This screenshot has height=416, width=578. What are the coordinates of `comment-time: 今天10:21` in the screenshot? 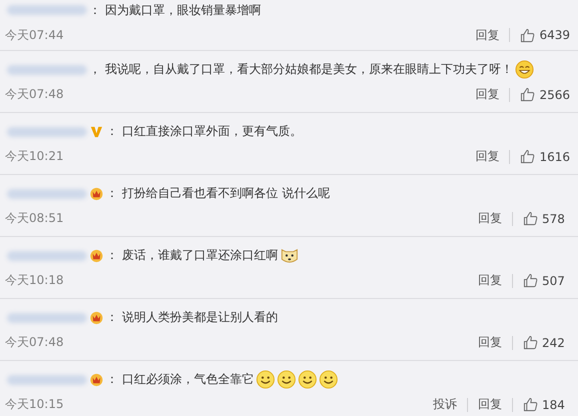 It's located at (34, 156).